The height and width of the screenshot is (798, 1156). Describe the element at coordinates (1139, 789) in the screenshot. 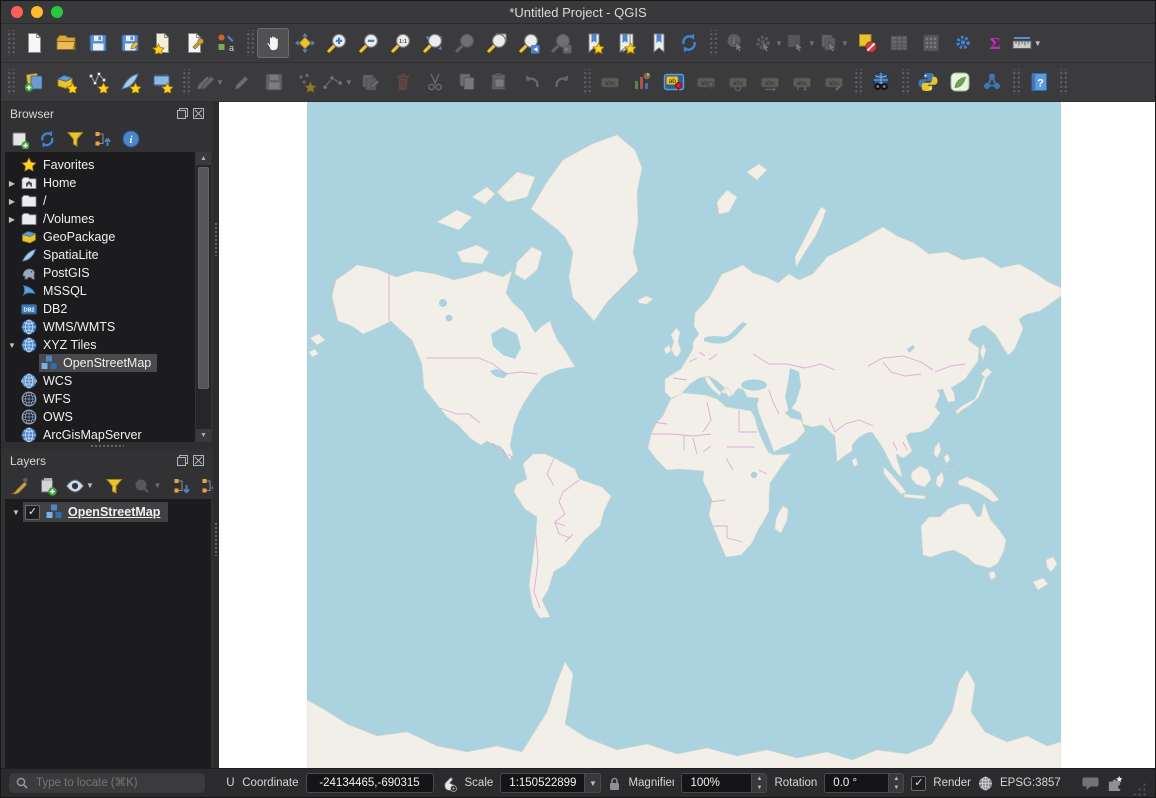

I see `resize-grip` at that location.